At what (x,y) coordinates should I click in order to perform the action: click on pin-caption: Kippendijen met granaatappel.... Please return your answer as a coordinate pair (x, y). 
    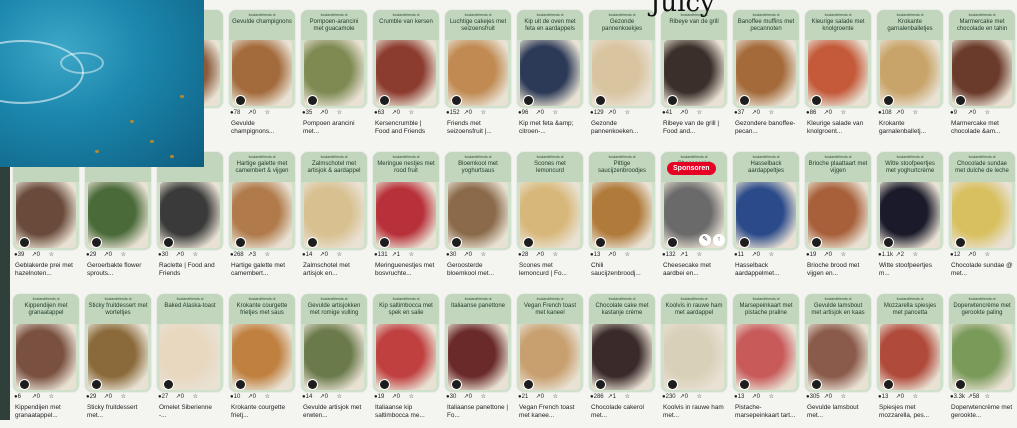
    Looking at the image, I should click on (46, 415).